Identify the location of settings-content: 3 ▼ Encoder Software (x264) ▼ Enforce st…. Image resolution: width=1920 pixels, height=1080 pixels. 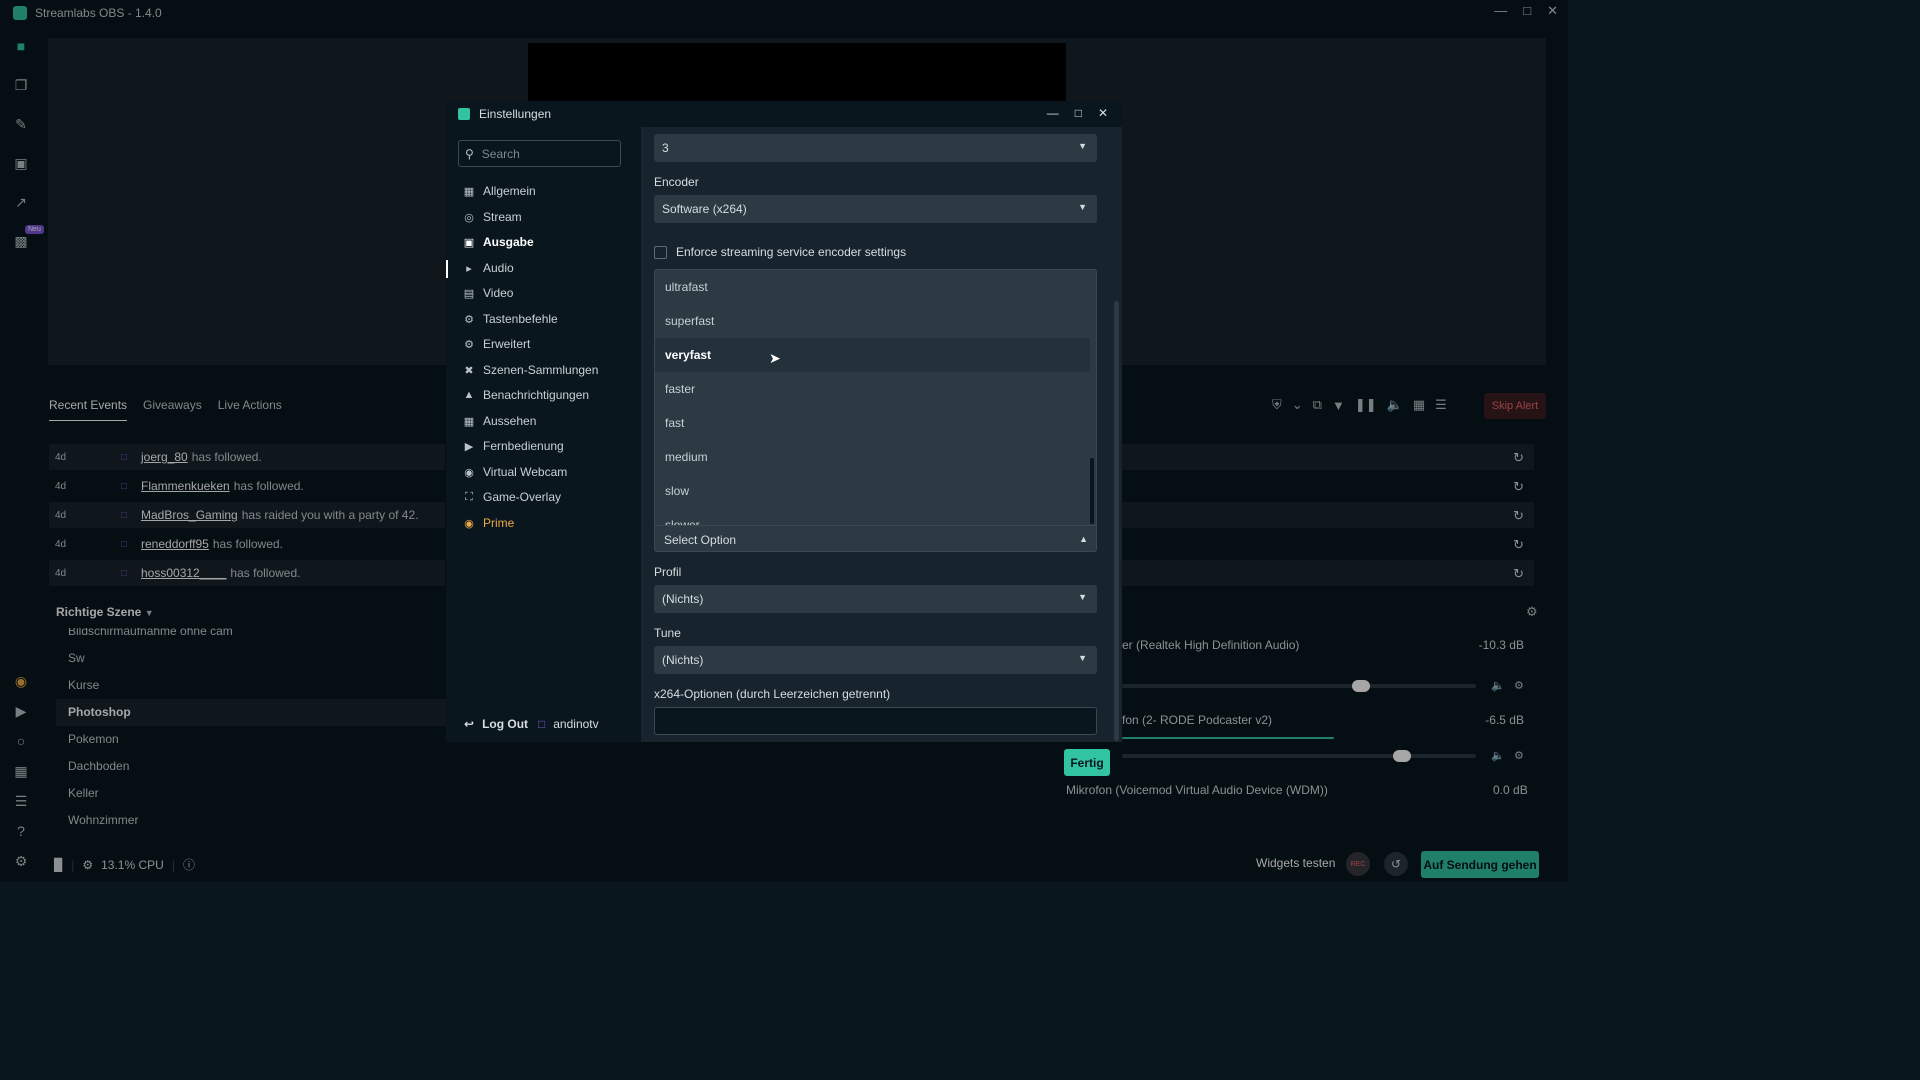
(876, 434).